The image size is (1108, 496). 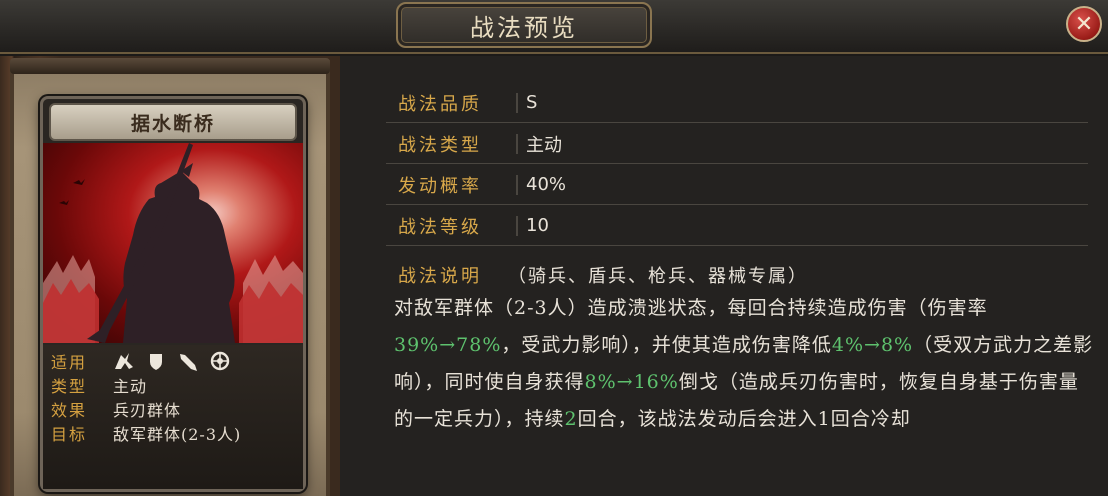 I want to click on card-row-effect: 效果 兵刃群体, so click(x=177, y=409).